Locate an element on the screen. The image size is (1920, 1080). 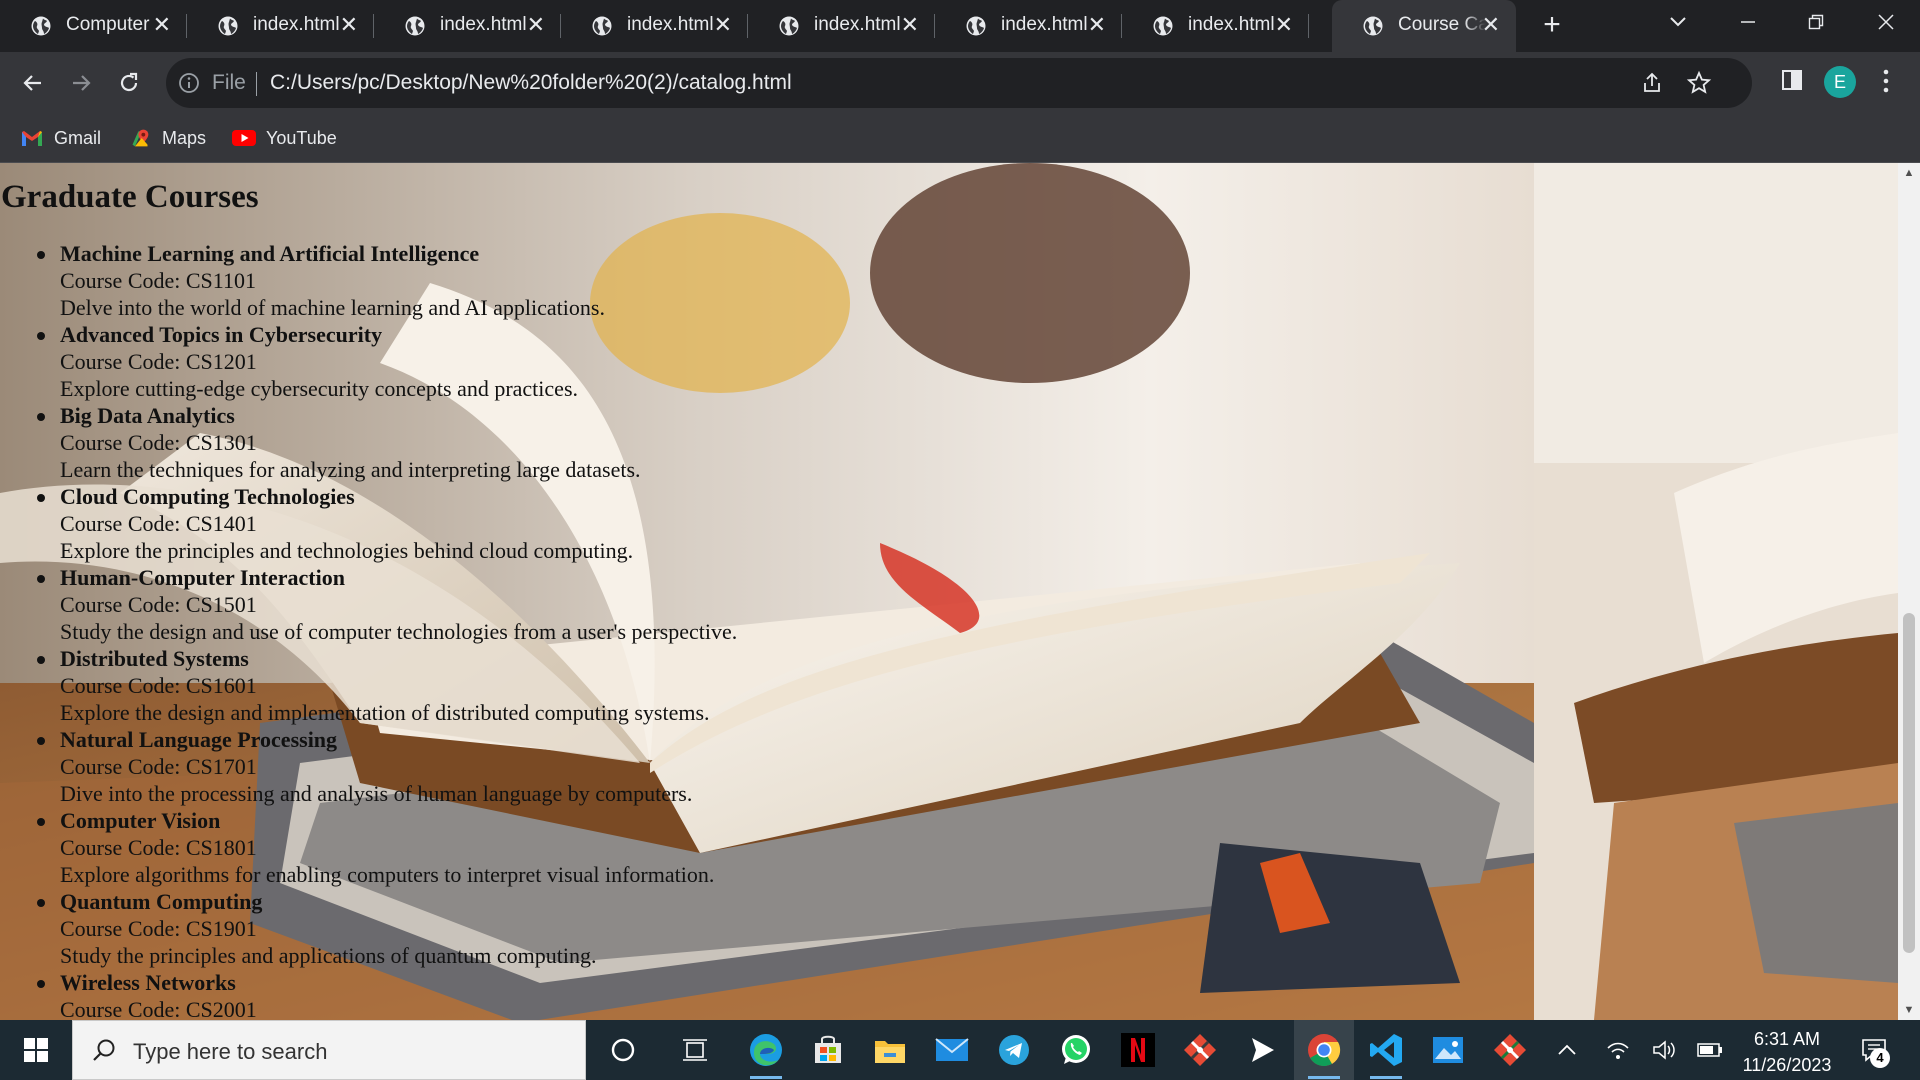
youtube-icon is located at coordinates (244, 138).